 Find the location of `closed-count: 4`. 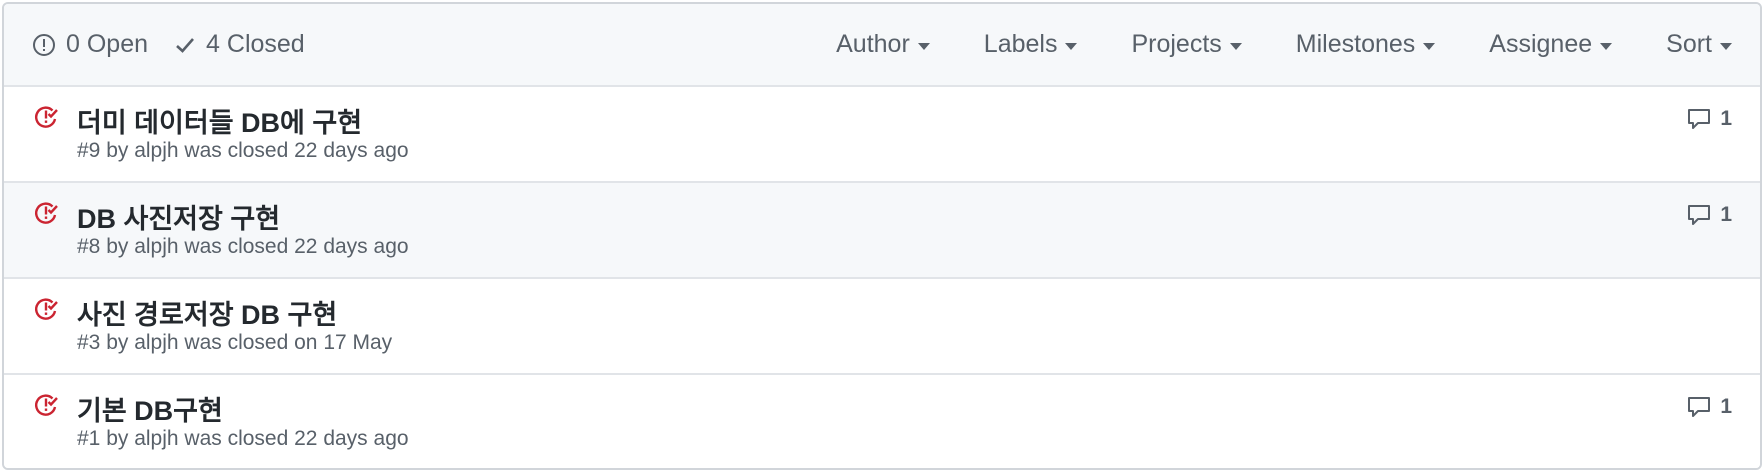

closed-count: 4 is located at coordinates (213, 44).